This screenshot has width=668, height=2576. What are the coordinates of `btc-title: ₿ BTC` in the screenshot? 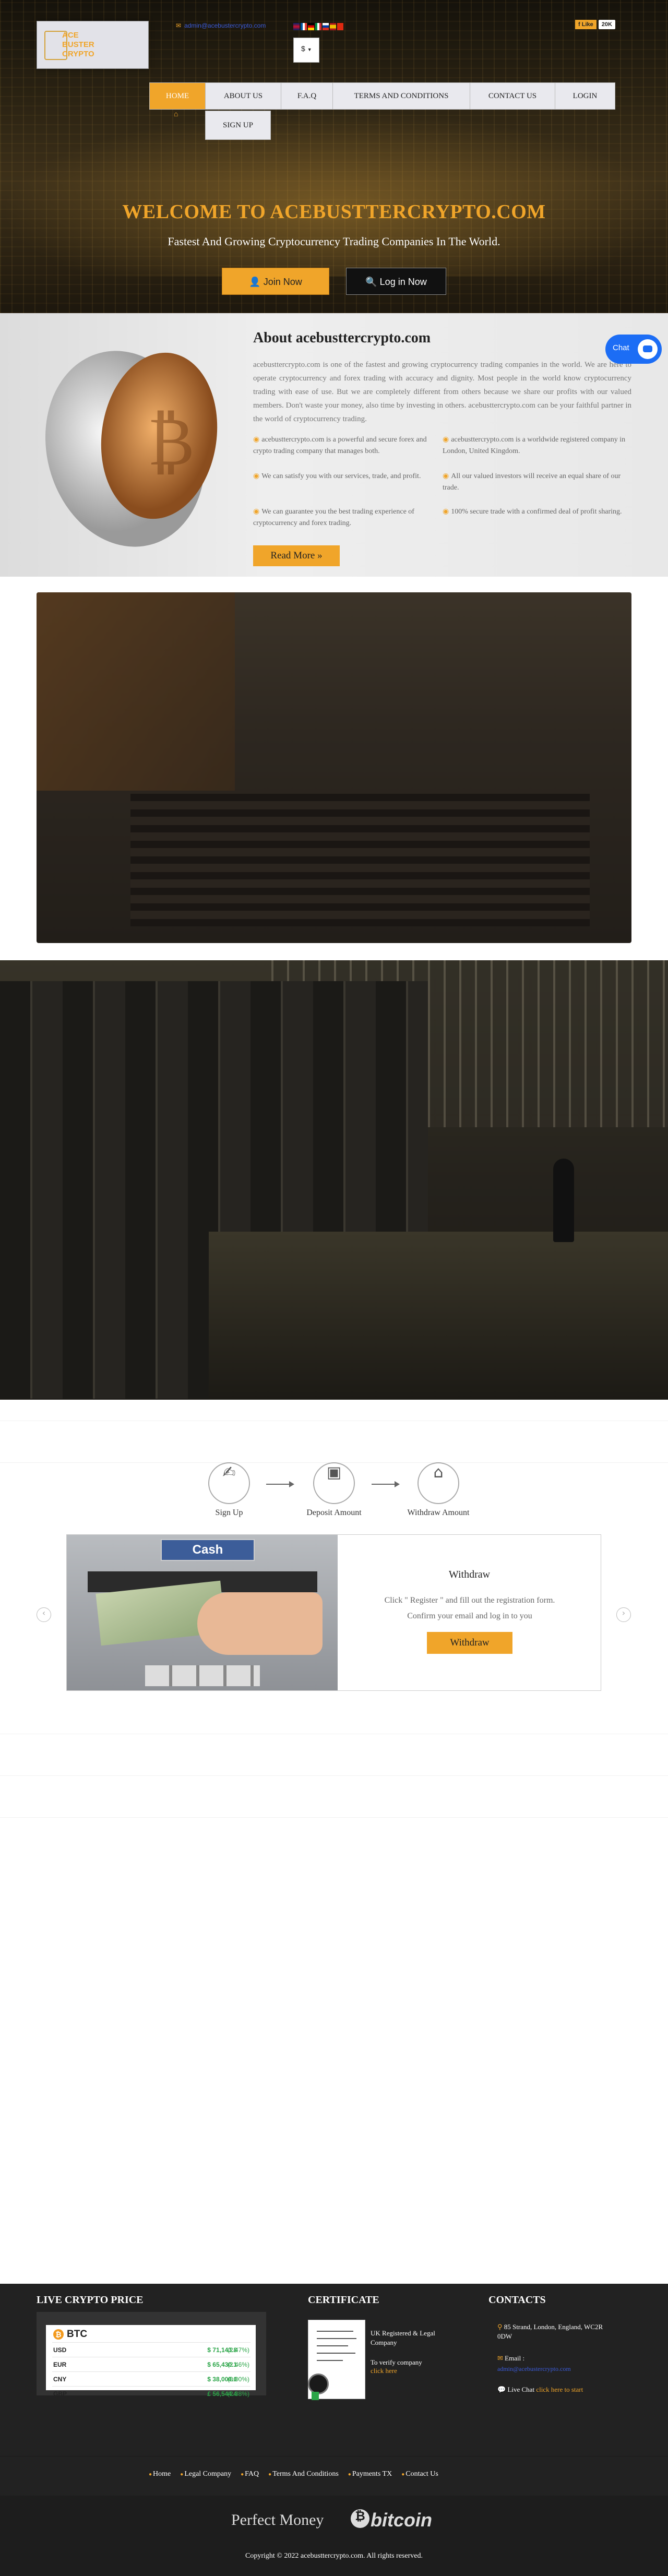 It's located at (70, 2334).